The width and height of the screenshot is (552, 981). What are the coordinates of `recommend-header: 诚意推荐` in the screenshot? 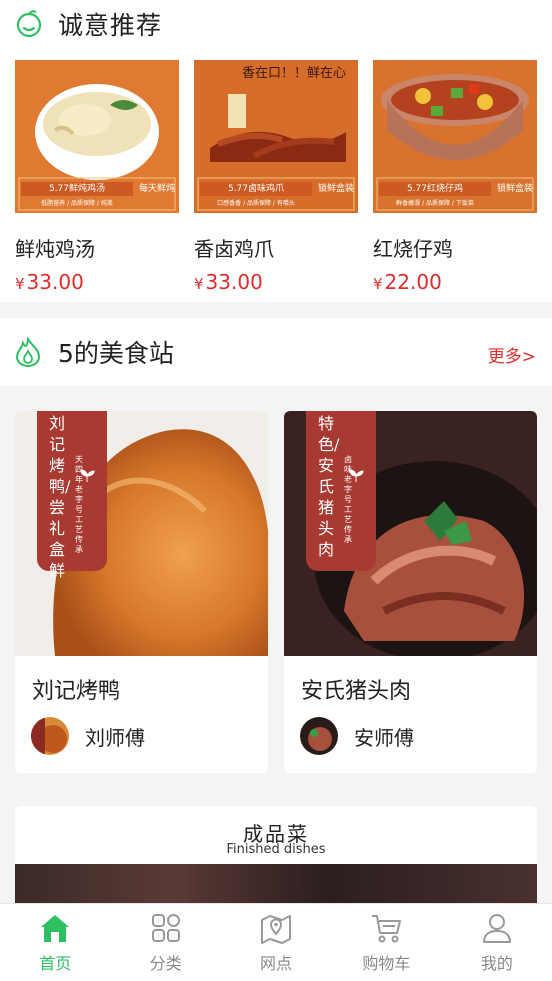 It's located at (88, 24).